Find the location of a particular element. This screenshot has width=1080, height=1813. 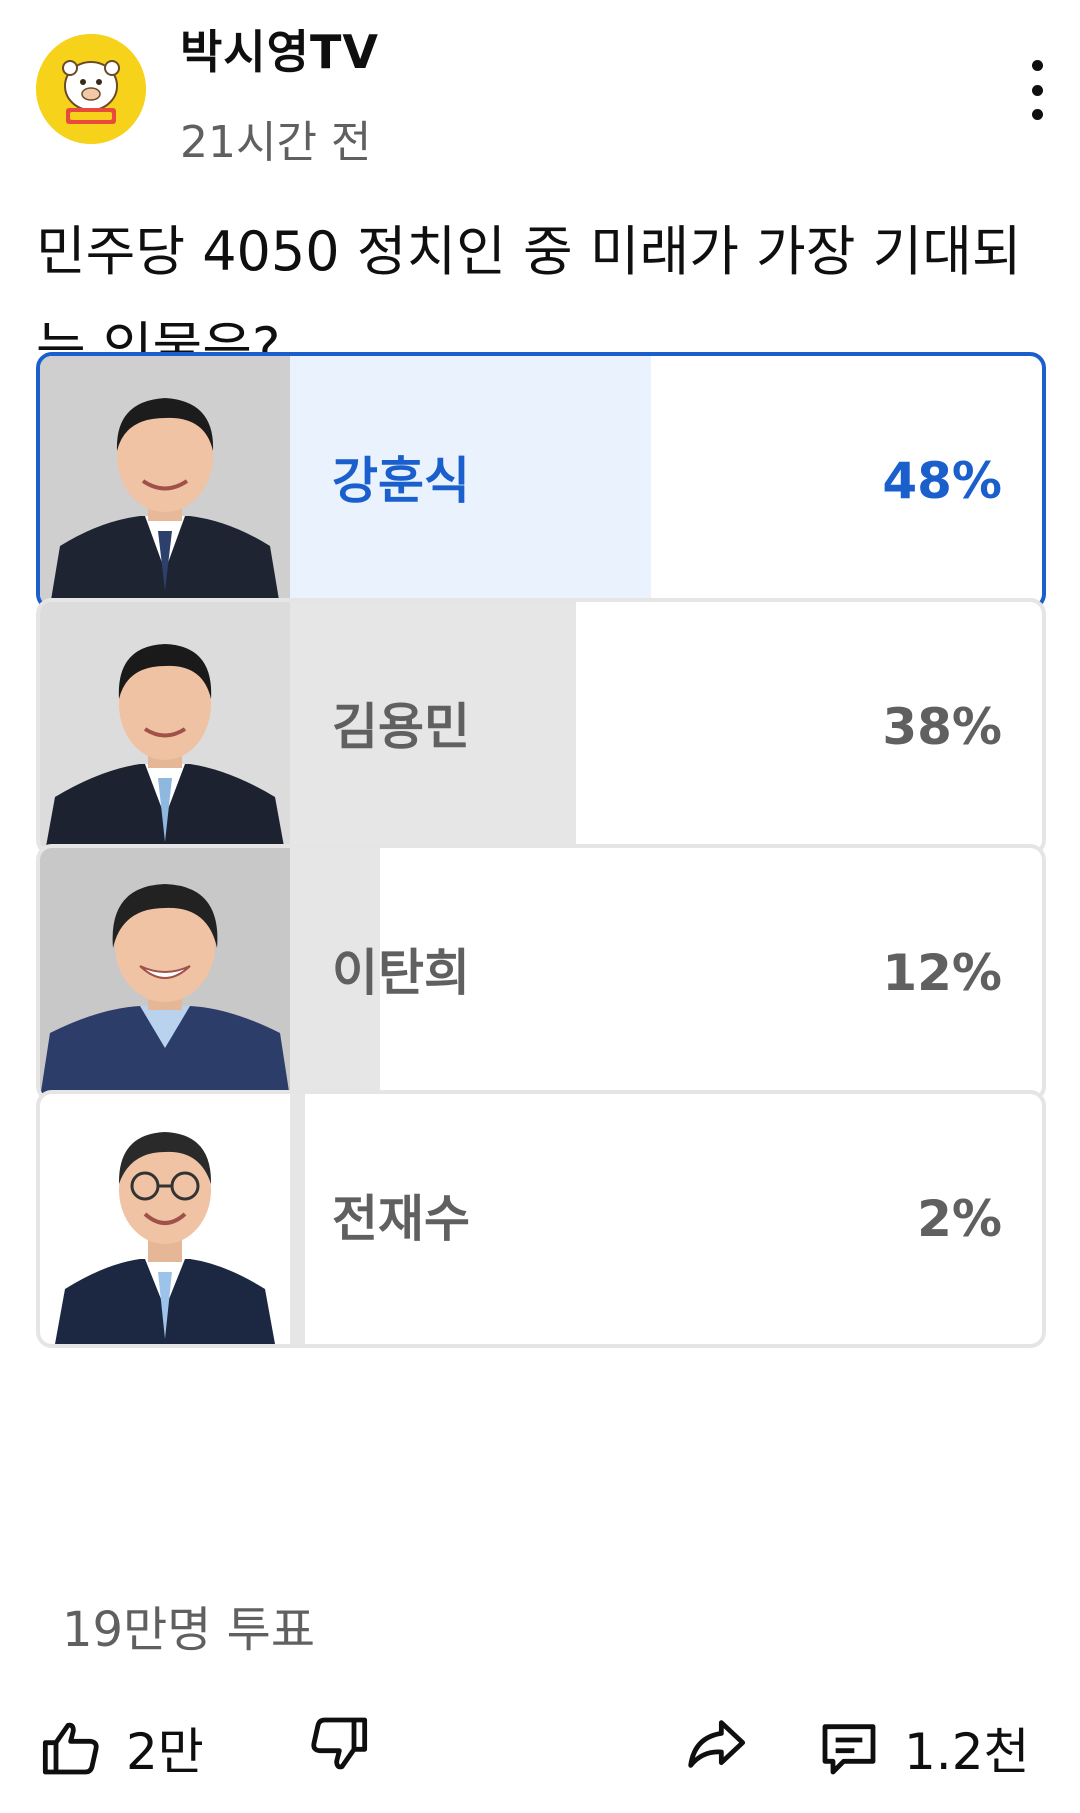

vote-count: 19만명 투표 is located at coordinates (188, 1630).